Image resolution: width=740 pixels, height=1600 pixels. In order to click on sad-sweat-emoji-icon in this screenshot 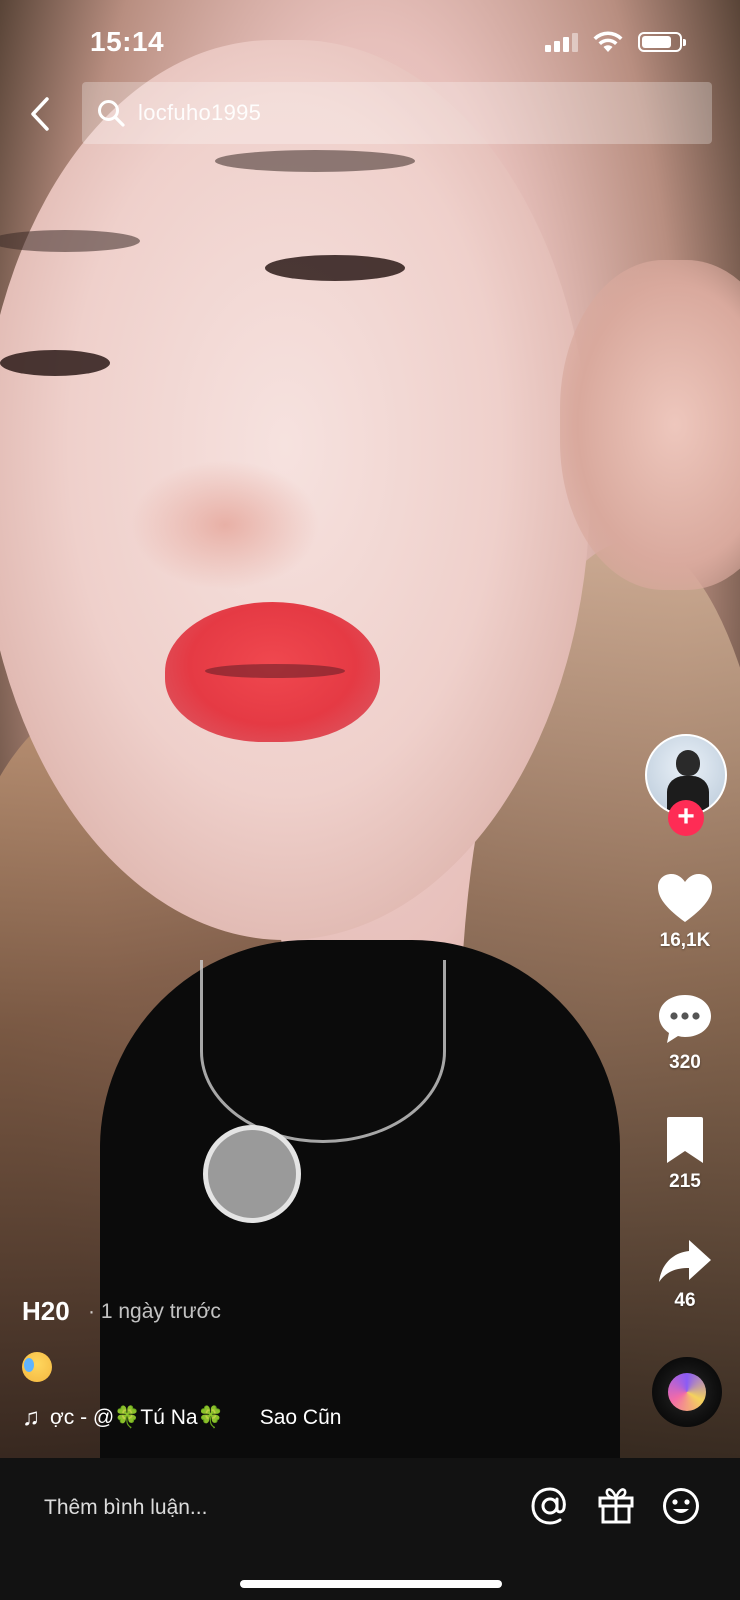, I will do `click(37, 1367)`.